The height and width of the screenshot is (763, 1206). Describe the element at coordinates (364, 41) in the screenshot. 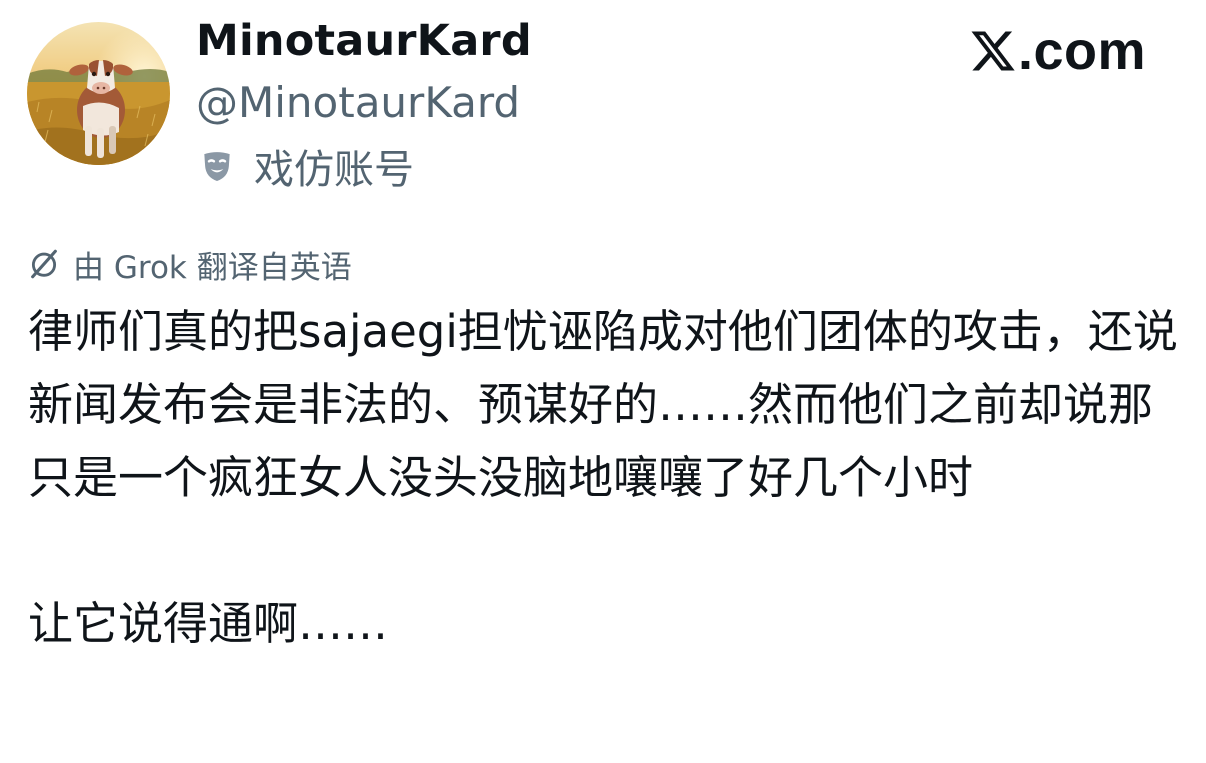

I see `author-display-name: MinotaurKard` at that location.